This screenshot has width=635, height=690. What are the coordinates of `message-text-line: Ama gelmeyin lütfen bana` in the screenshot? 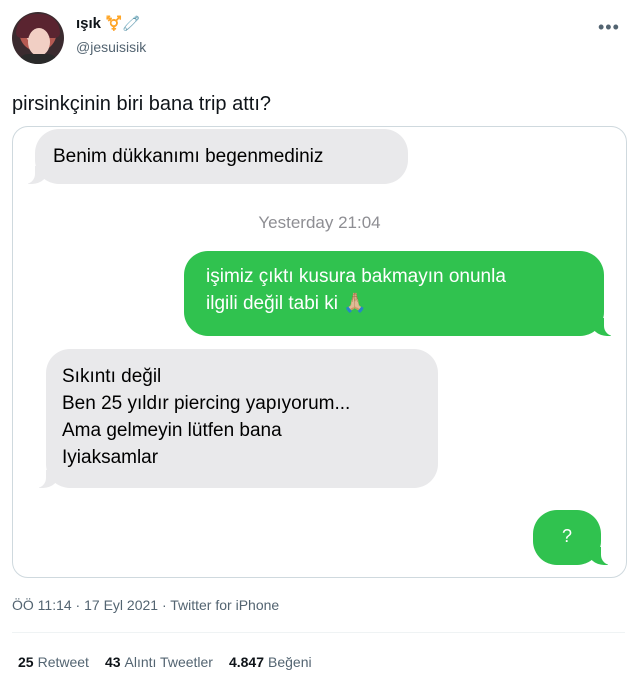 It's located at (172, 430).